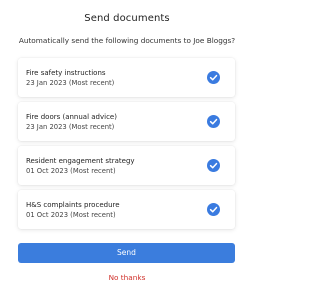 The height and width of the screenshot is (300, 320). I want to click on document-name: Fire safety instructions, so click(66, 73).